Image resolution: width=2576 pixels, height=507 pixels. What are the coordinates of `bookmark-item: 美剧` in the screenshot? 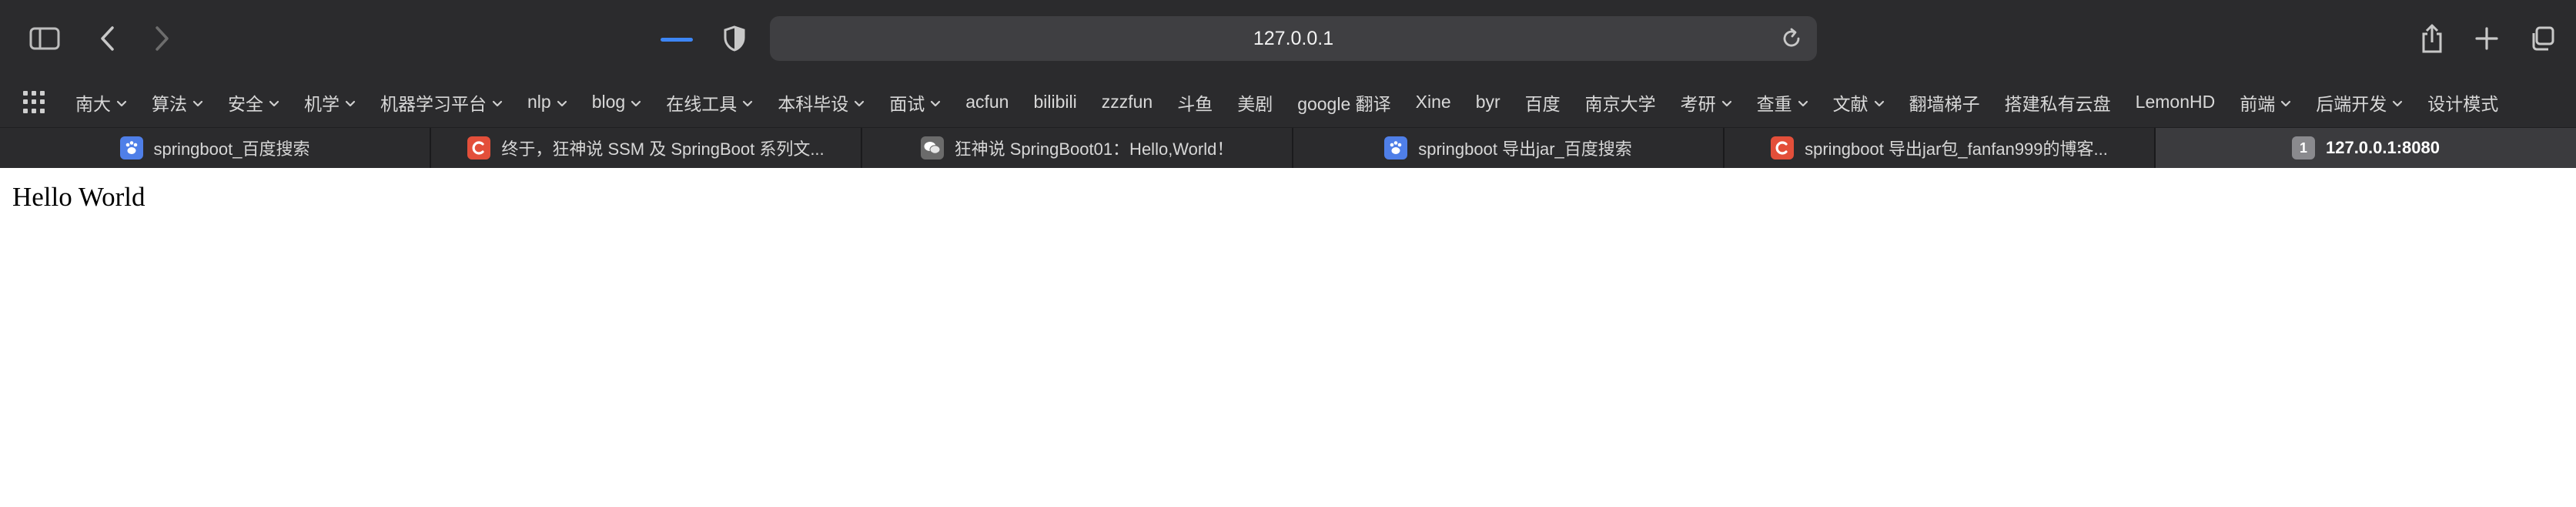 It's located at (1255, 102).